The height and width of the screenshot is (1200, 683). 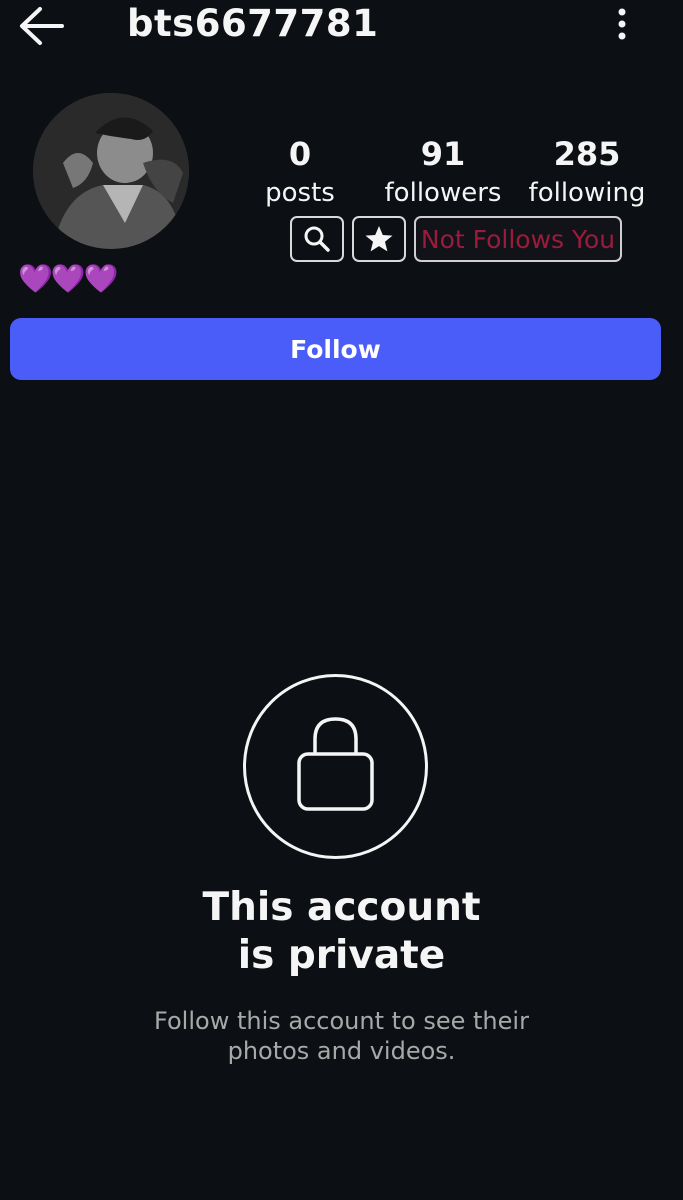 I want to click on followers-stat: 91 followers, so click(x=443, y=172).